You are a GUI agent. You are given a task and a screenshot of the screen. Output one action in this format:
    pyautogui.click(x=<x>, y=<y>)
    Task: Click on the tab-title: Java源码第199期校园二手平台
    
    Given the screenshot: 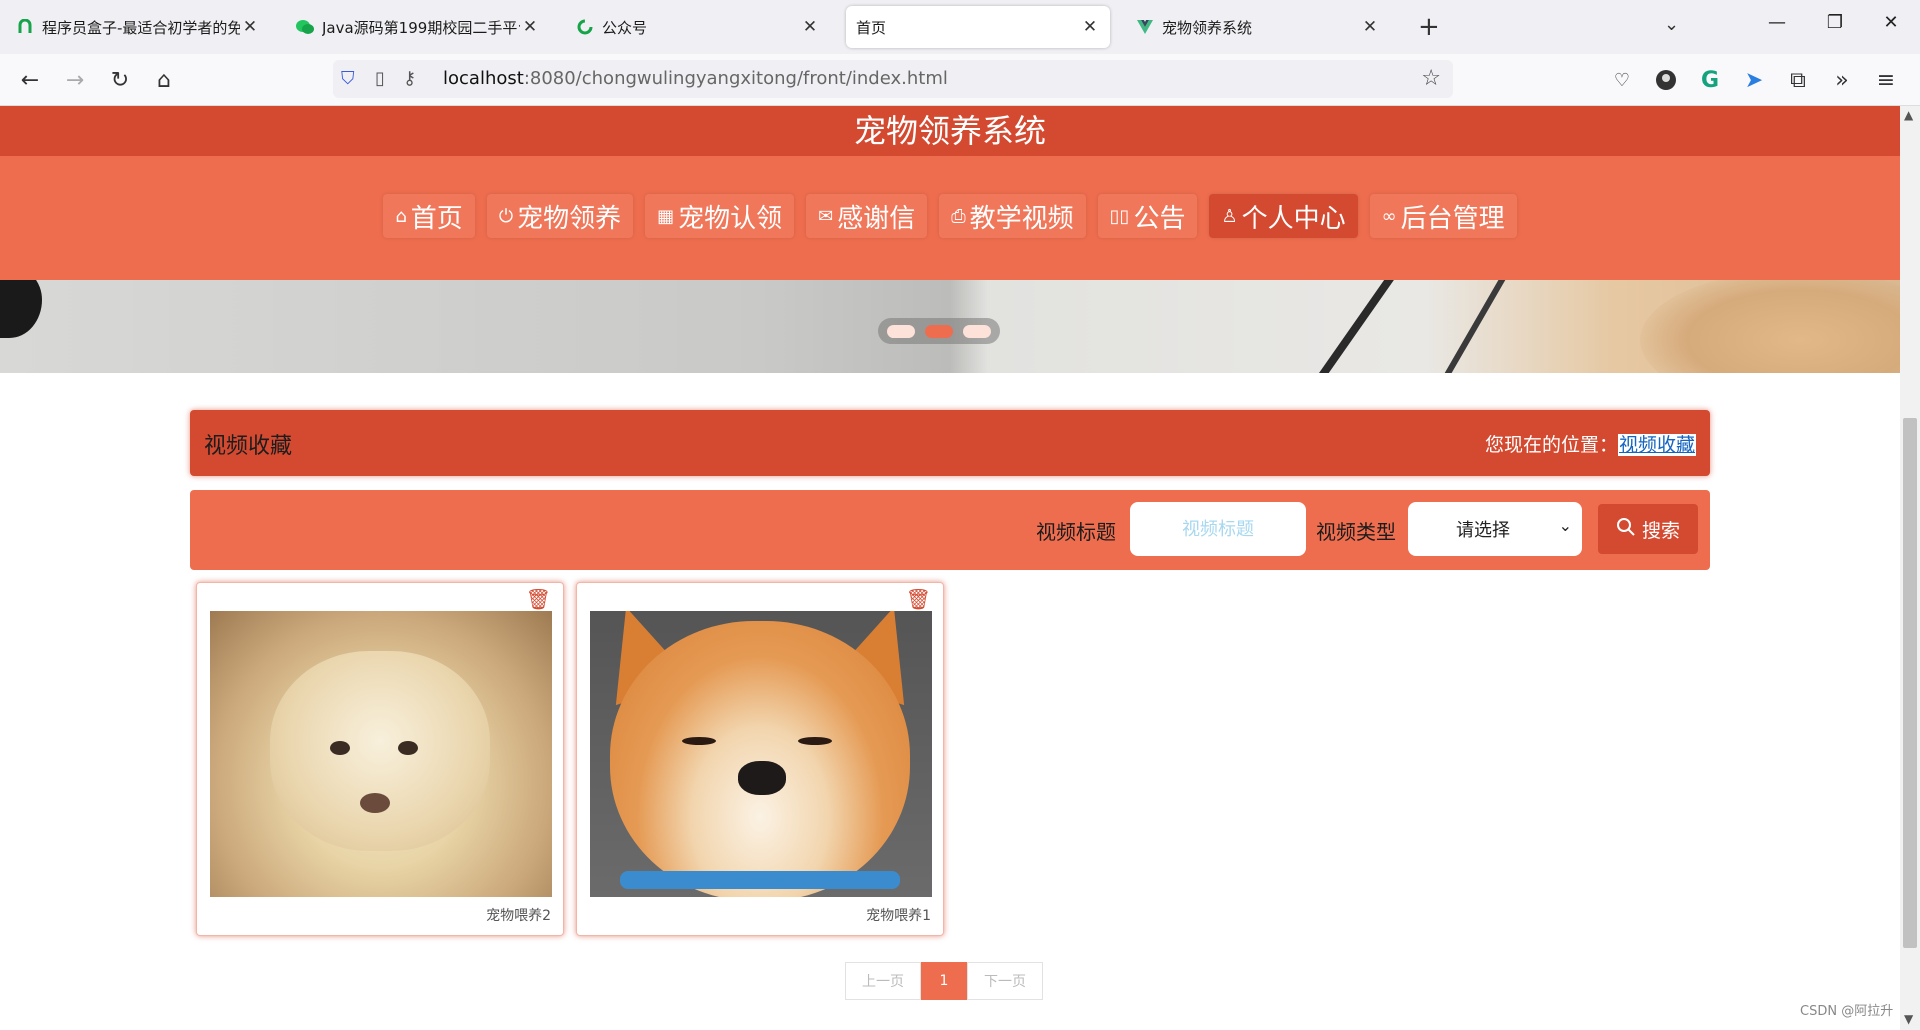 What is the action you would take?
    pyautogui.click(x=421, y=27)
    